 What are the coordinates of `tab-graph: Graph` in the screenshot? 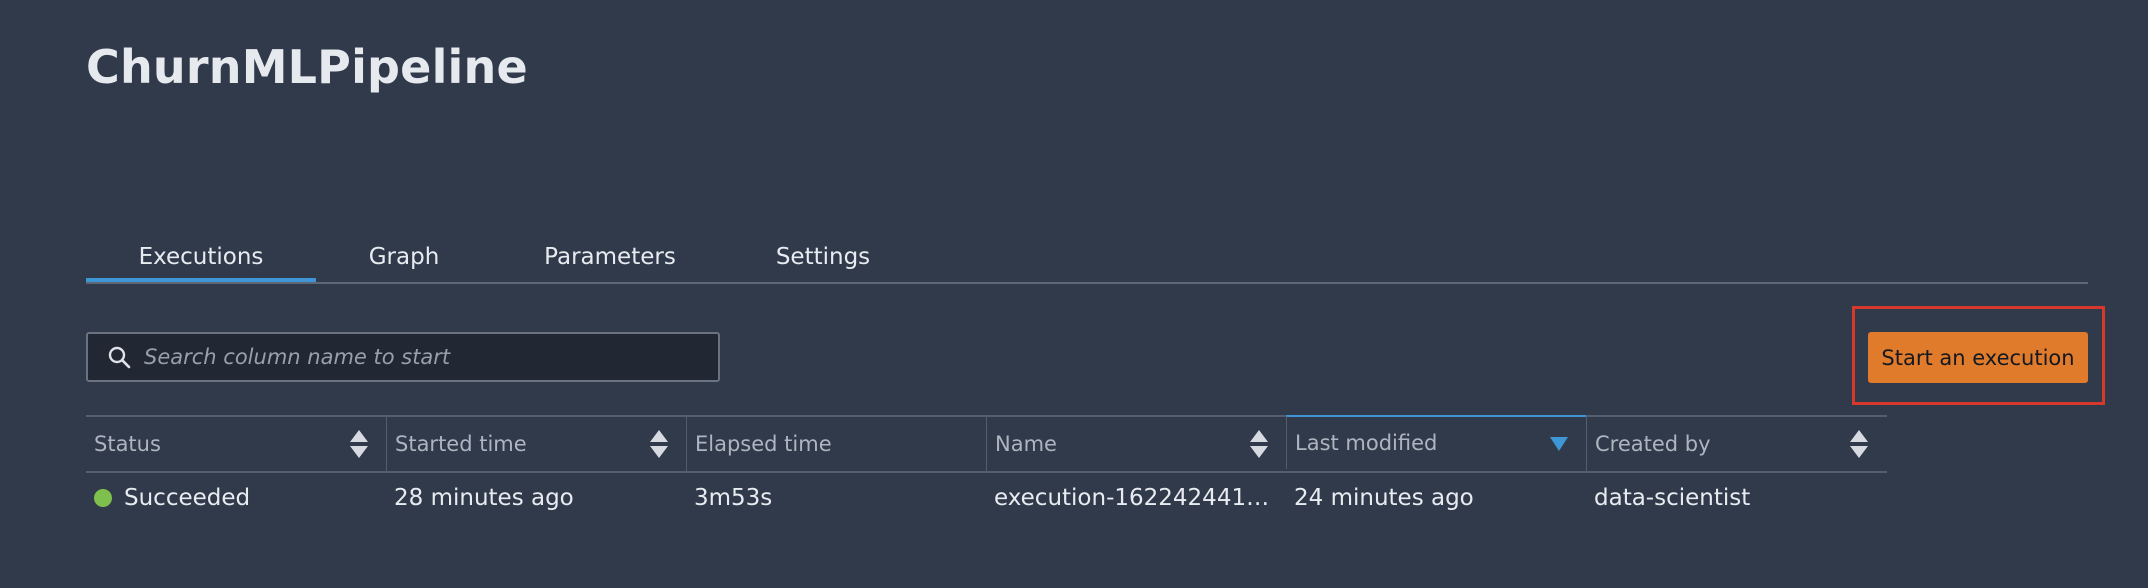 It's located at (404, 259).